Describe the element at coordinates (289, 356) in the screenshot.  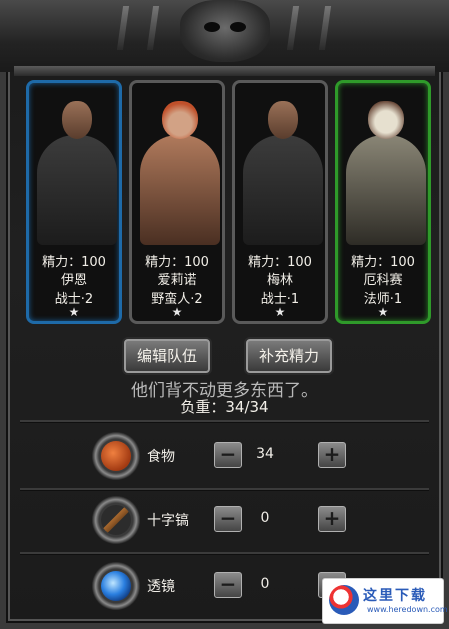
I see `refill-stamina-button: 补充精力` at that location.